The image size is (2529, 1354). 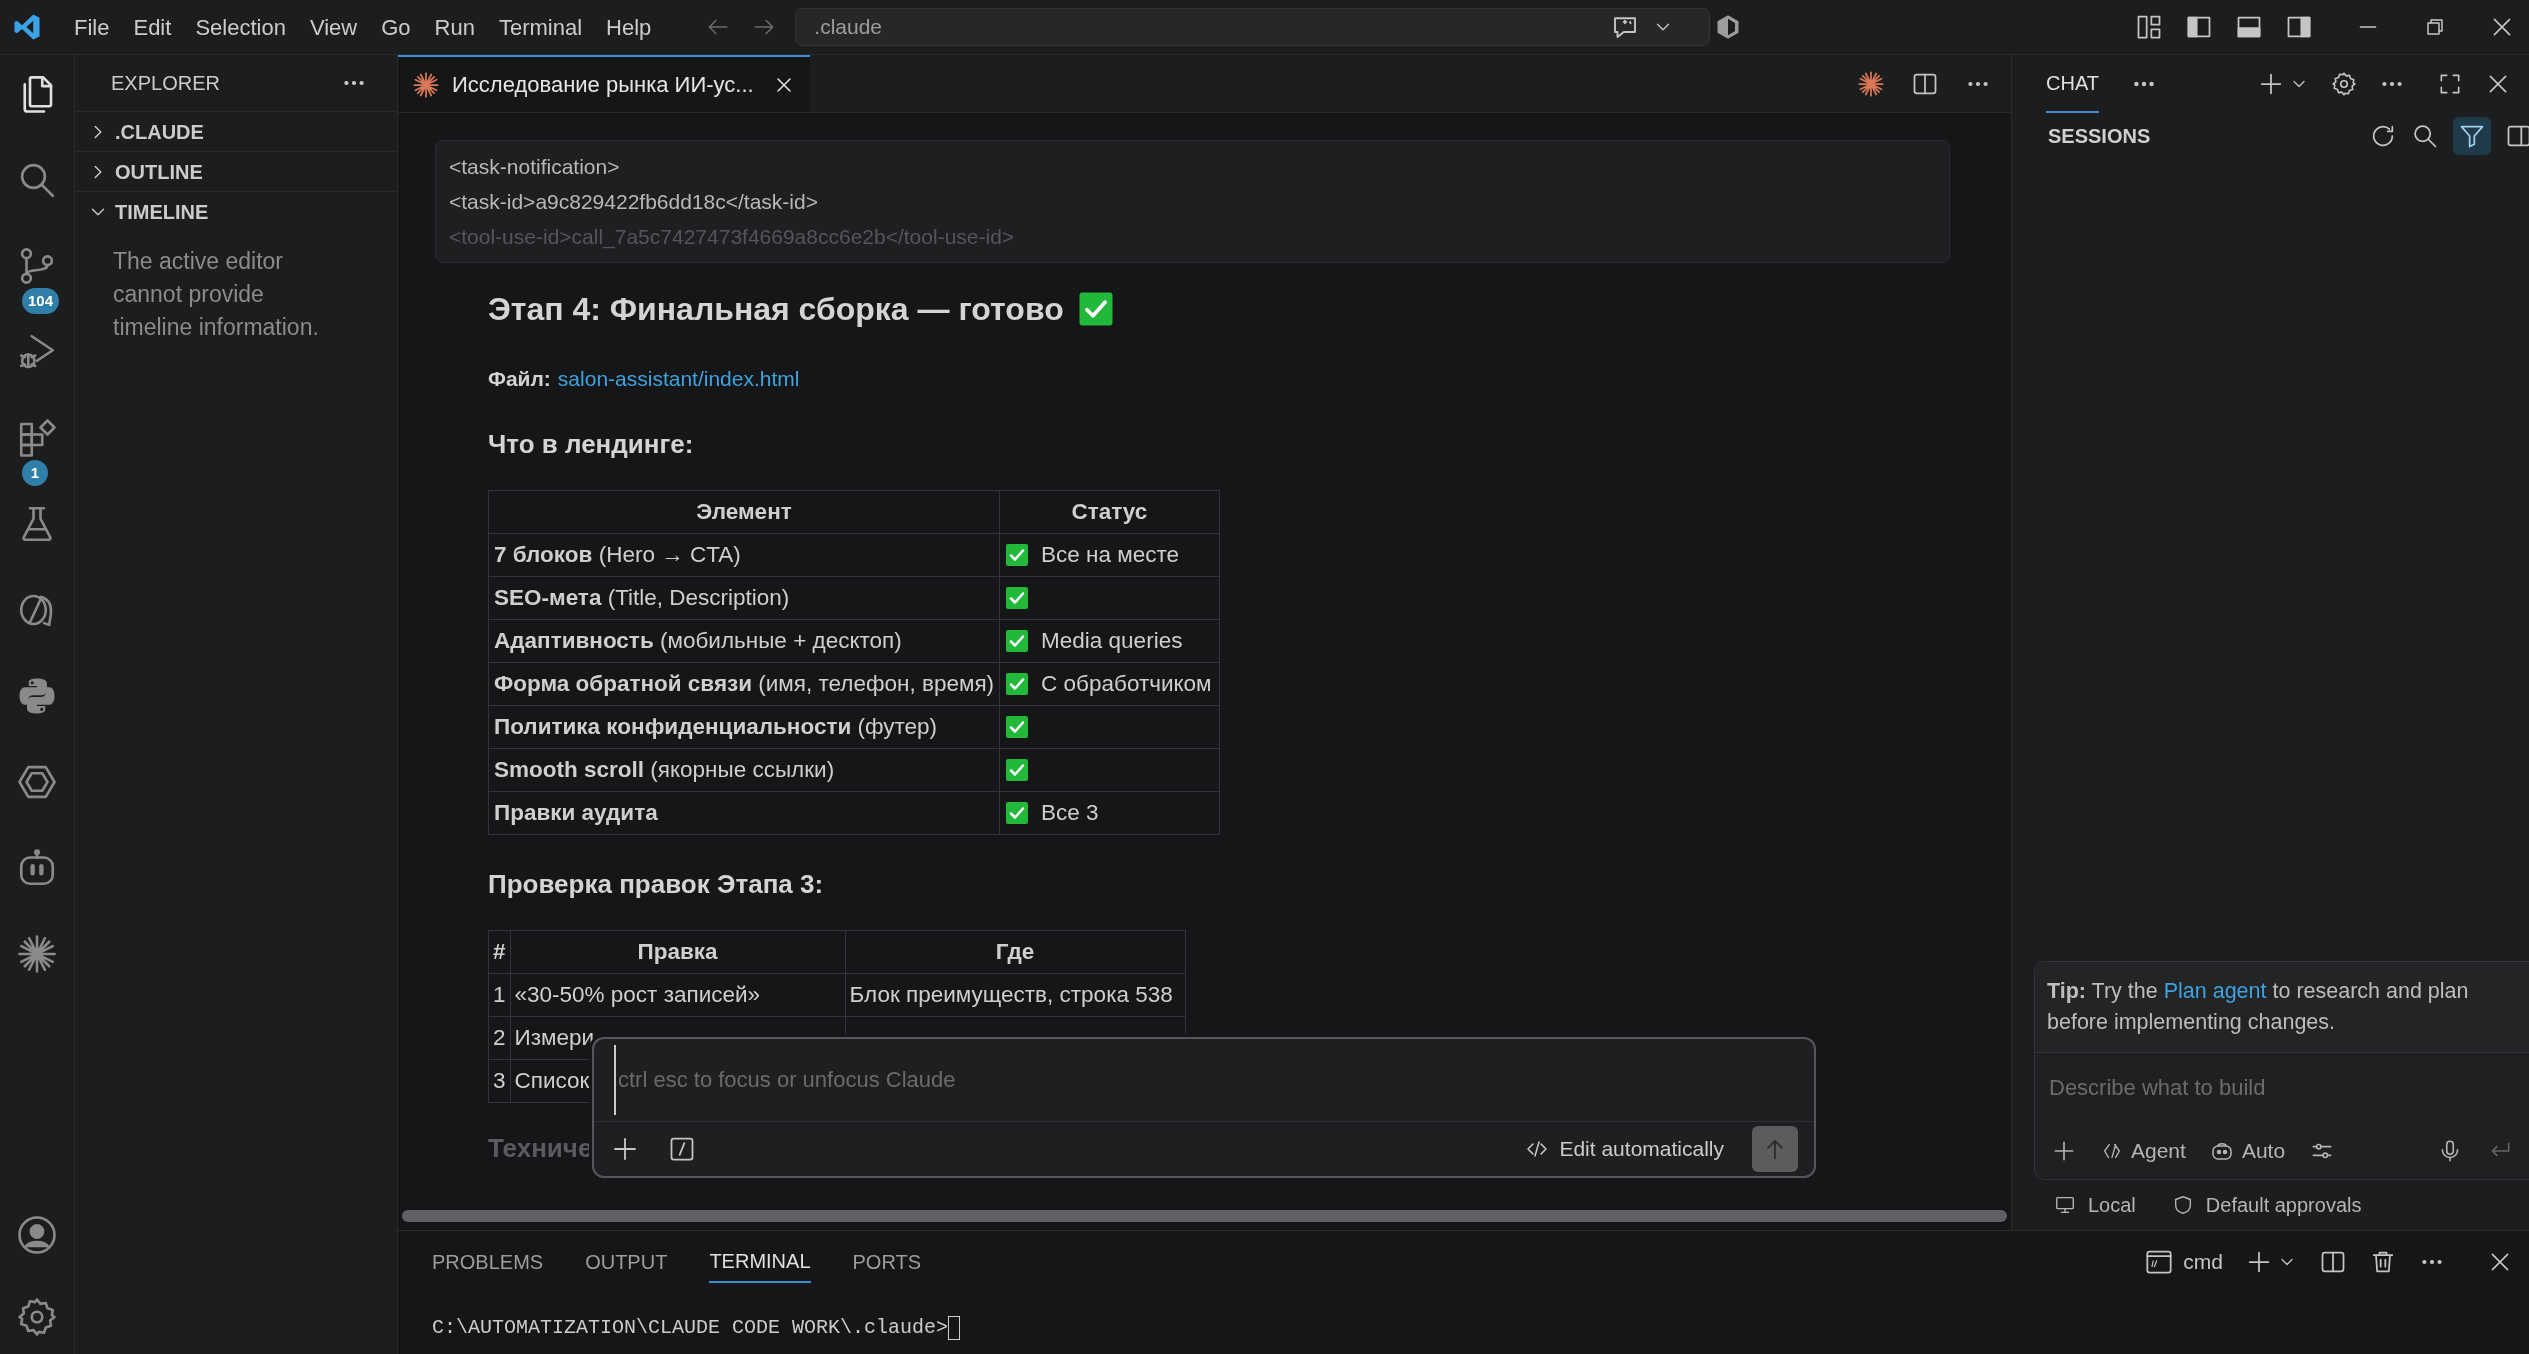 What do you see at coordinates (2472, 136) in the screenshot?
I see `filter-button` at bounding box center [2472, 136].